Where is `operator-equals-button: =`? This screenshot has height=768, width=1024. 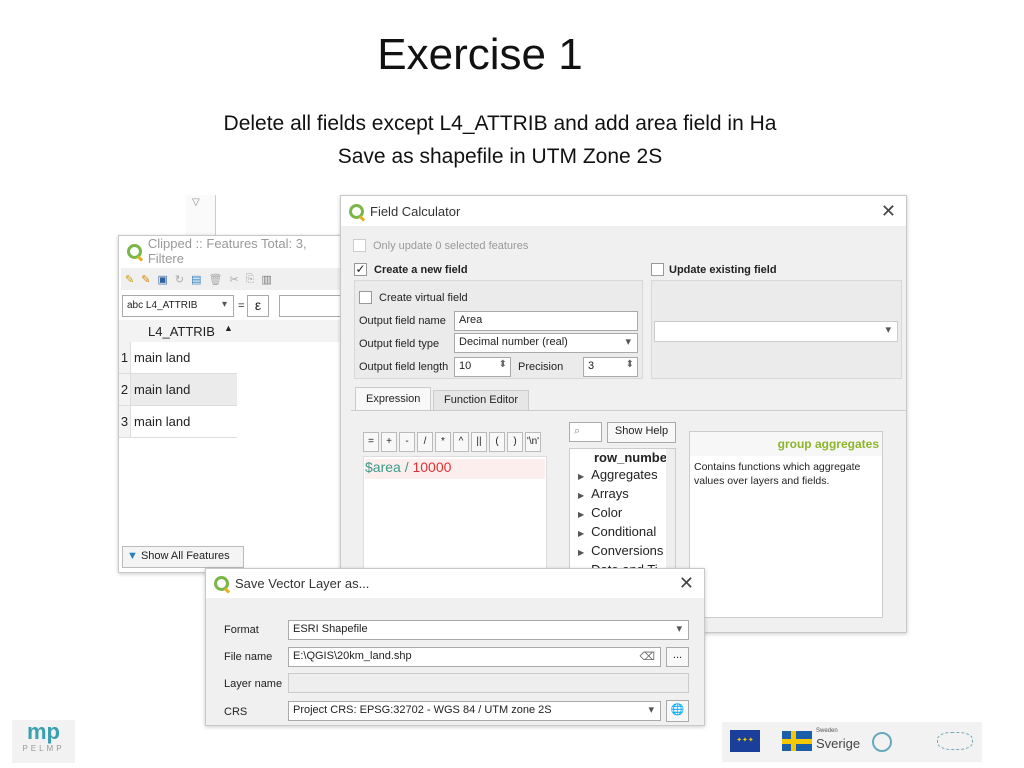
operator-equals-button: = is located at coordinates (371, 442).